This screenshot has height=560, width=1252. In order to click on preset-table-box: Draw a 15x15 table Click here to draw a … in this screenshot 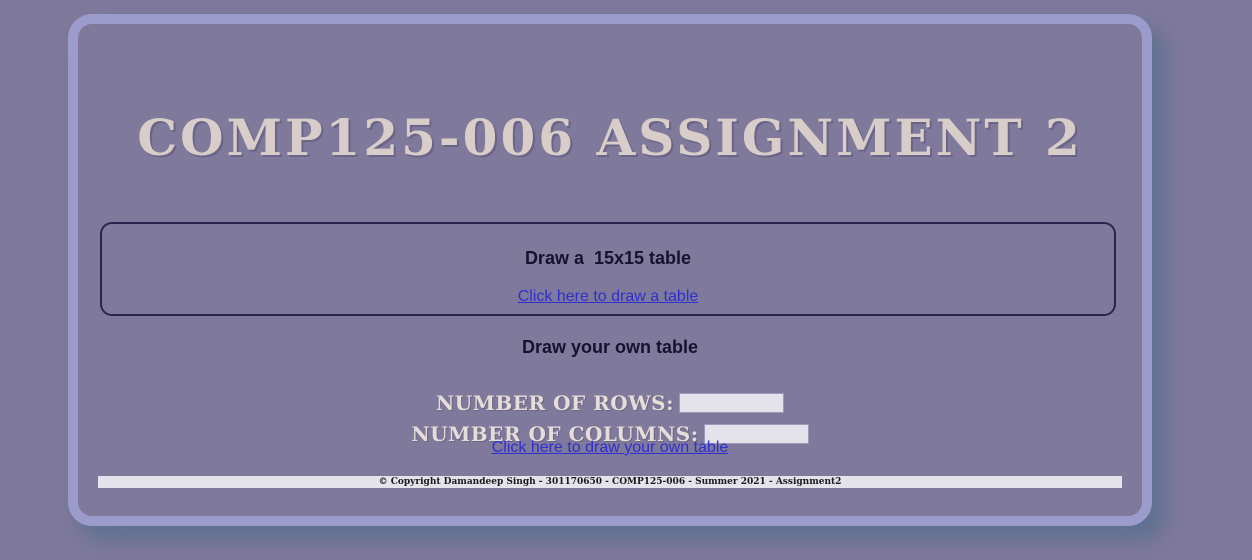, I will do `click(608, 269)`.